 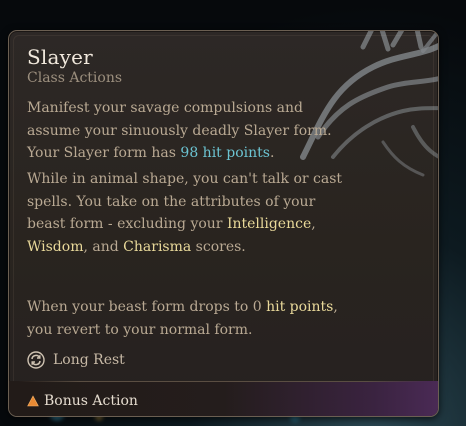 What do you see at coordinates (269, 224) in the screenshot?
I see `attribute-intelligence: Intelligence` at bounding box center [269, 224].